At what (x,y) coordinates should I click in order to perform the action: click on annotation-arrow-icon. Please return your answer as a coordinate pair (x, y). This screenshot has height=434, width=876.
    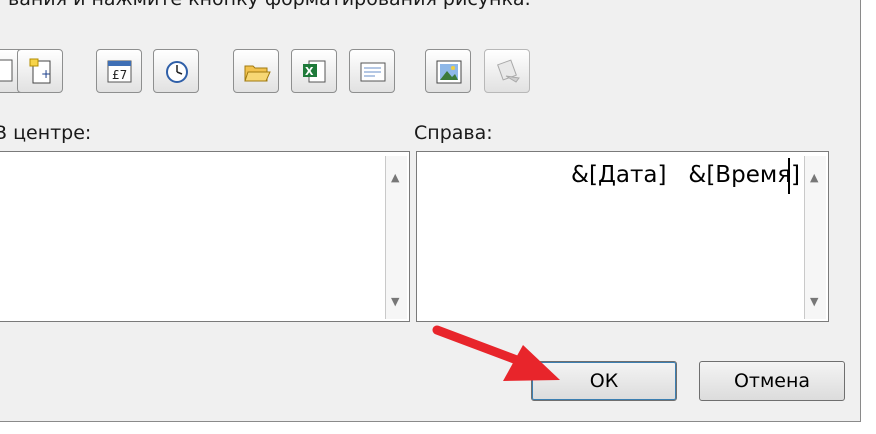
    Looking at the image, I should click on (496, 353).